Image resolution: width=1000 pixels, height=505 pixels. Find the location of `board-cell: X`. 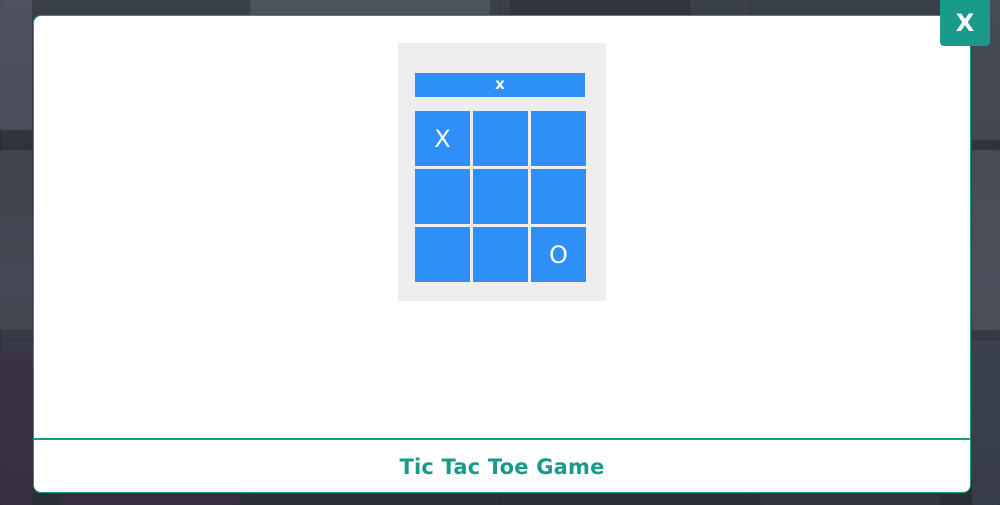

board-cell: X is located at coordinates (442, 138).